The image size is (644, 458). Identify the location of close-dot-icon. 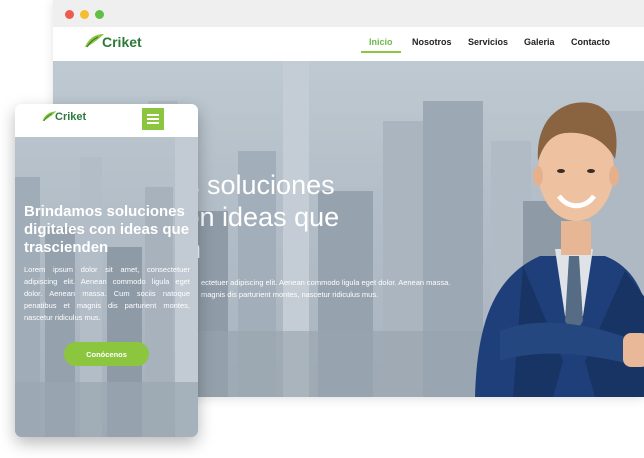
(69, 14).